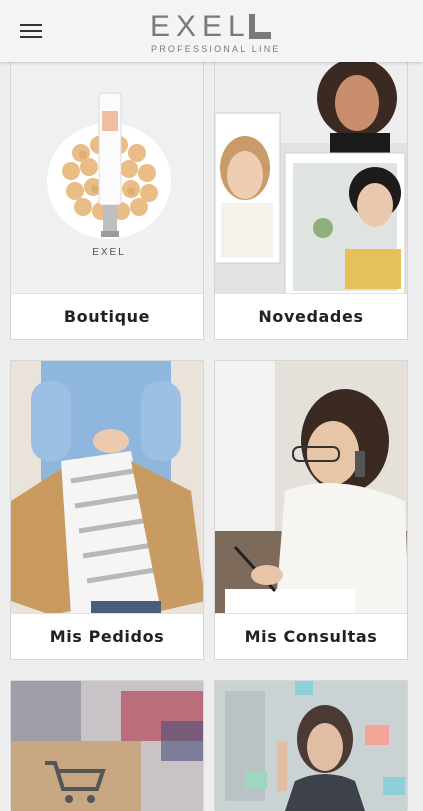  Describe the element at coordinates (32, 31) in the screenshot. I see `hamburger-menu-icon` at that location.